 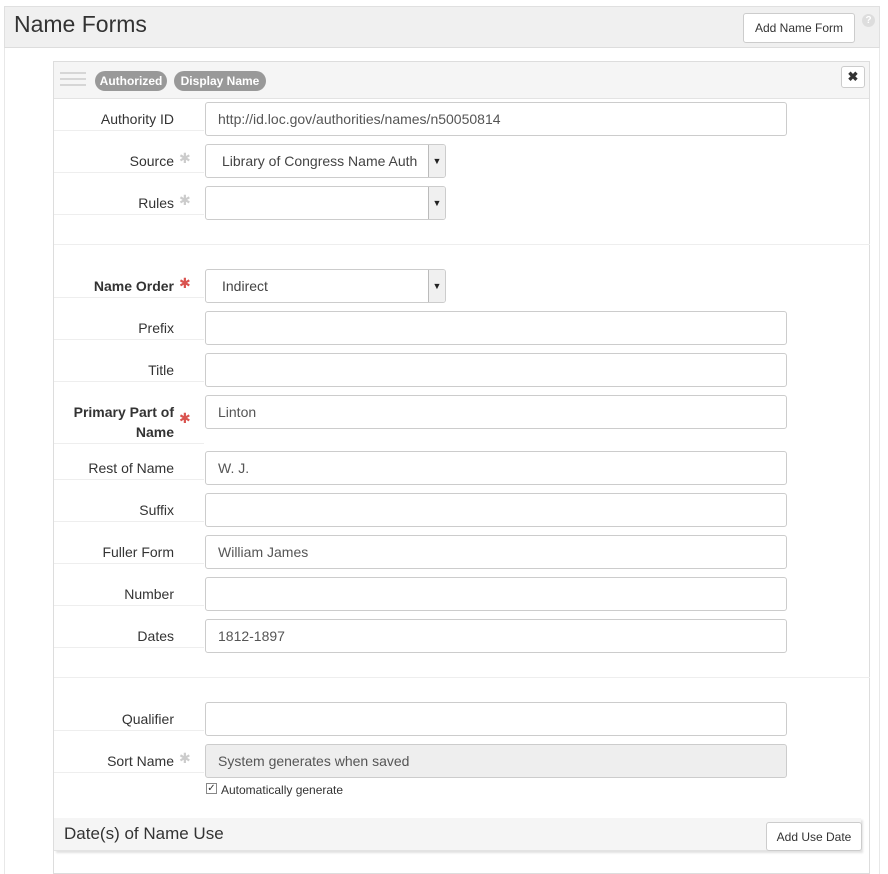 I want to click on sort-name-label: Sort Name, so click(x=140, y=761).